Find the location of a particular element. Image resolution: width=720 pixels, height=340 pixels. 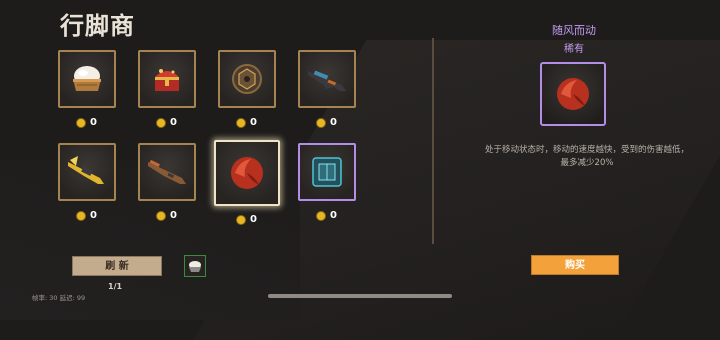

treasure-chest-icon is located at coordinates (167, 80).